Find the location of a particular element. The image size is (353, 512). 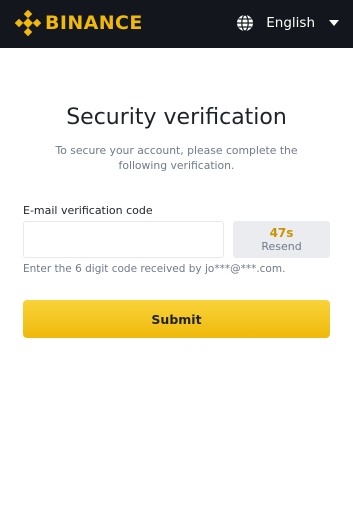

globe-icon is located at coordinates (245, 23).